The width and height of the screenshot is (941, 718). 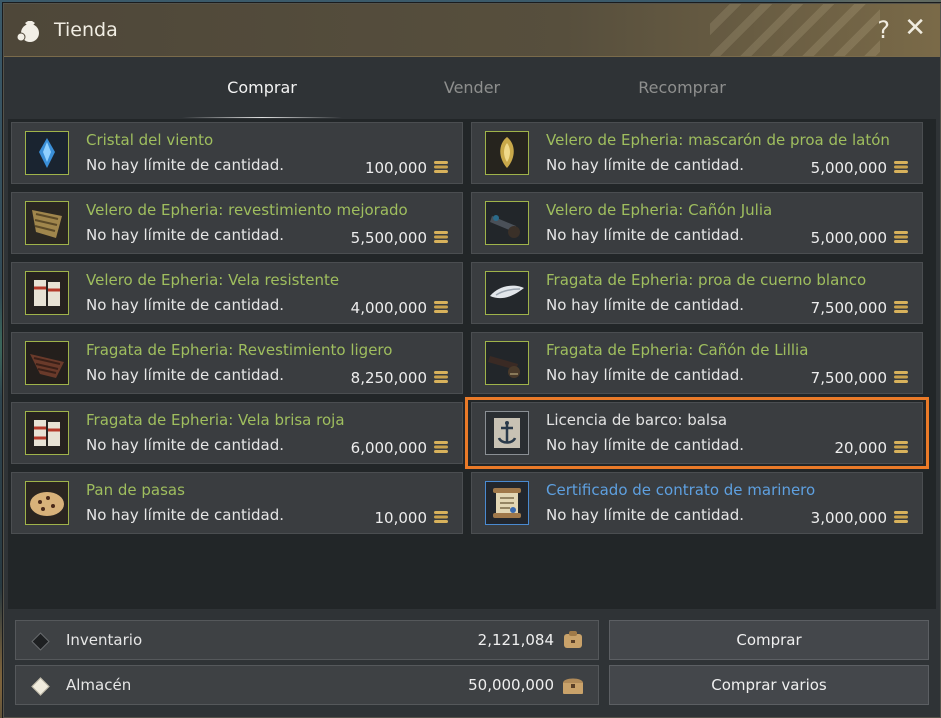 I want to click on item-price: 3,000,000, so click(x=848, y=518).